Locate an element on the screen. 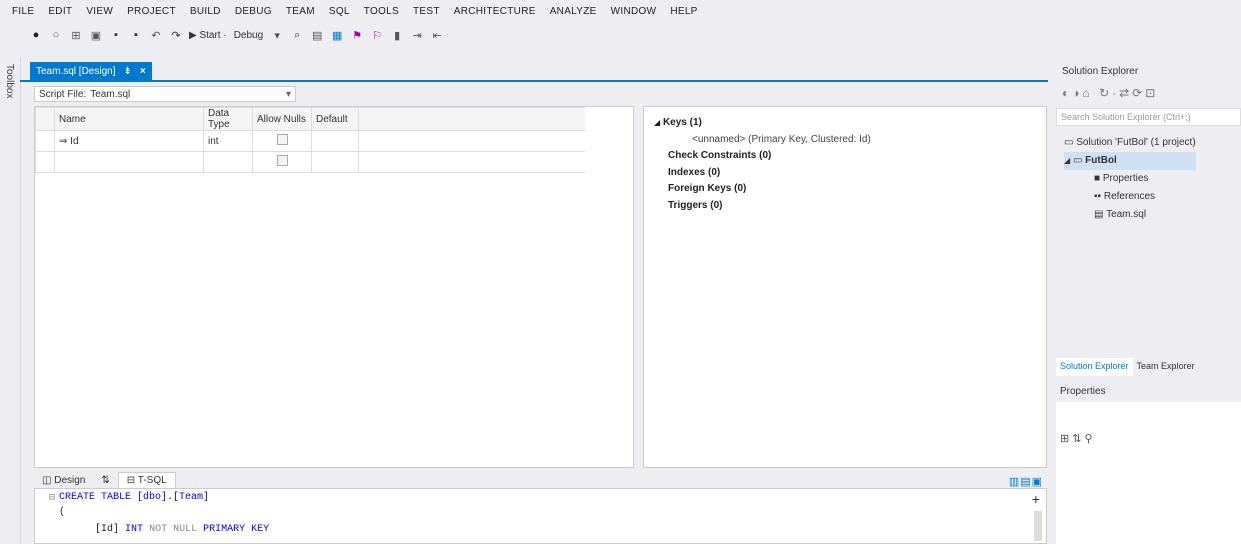 This screenshot has width=1241, height=544. pin-icon: ⇟ is located at coordinates (127, 71).